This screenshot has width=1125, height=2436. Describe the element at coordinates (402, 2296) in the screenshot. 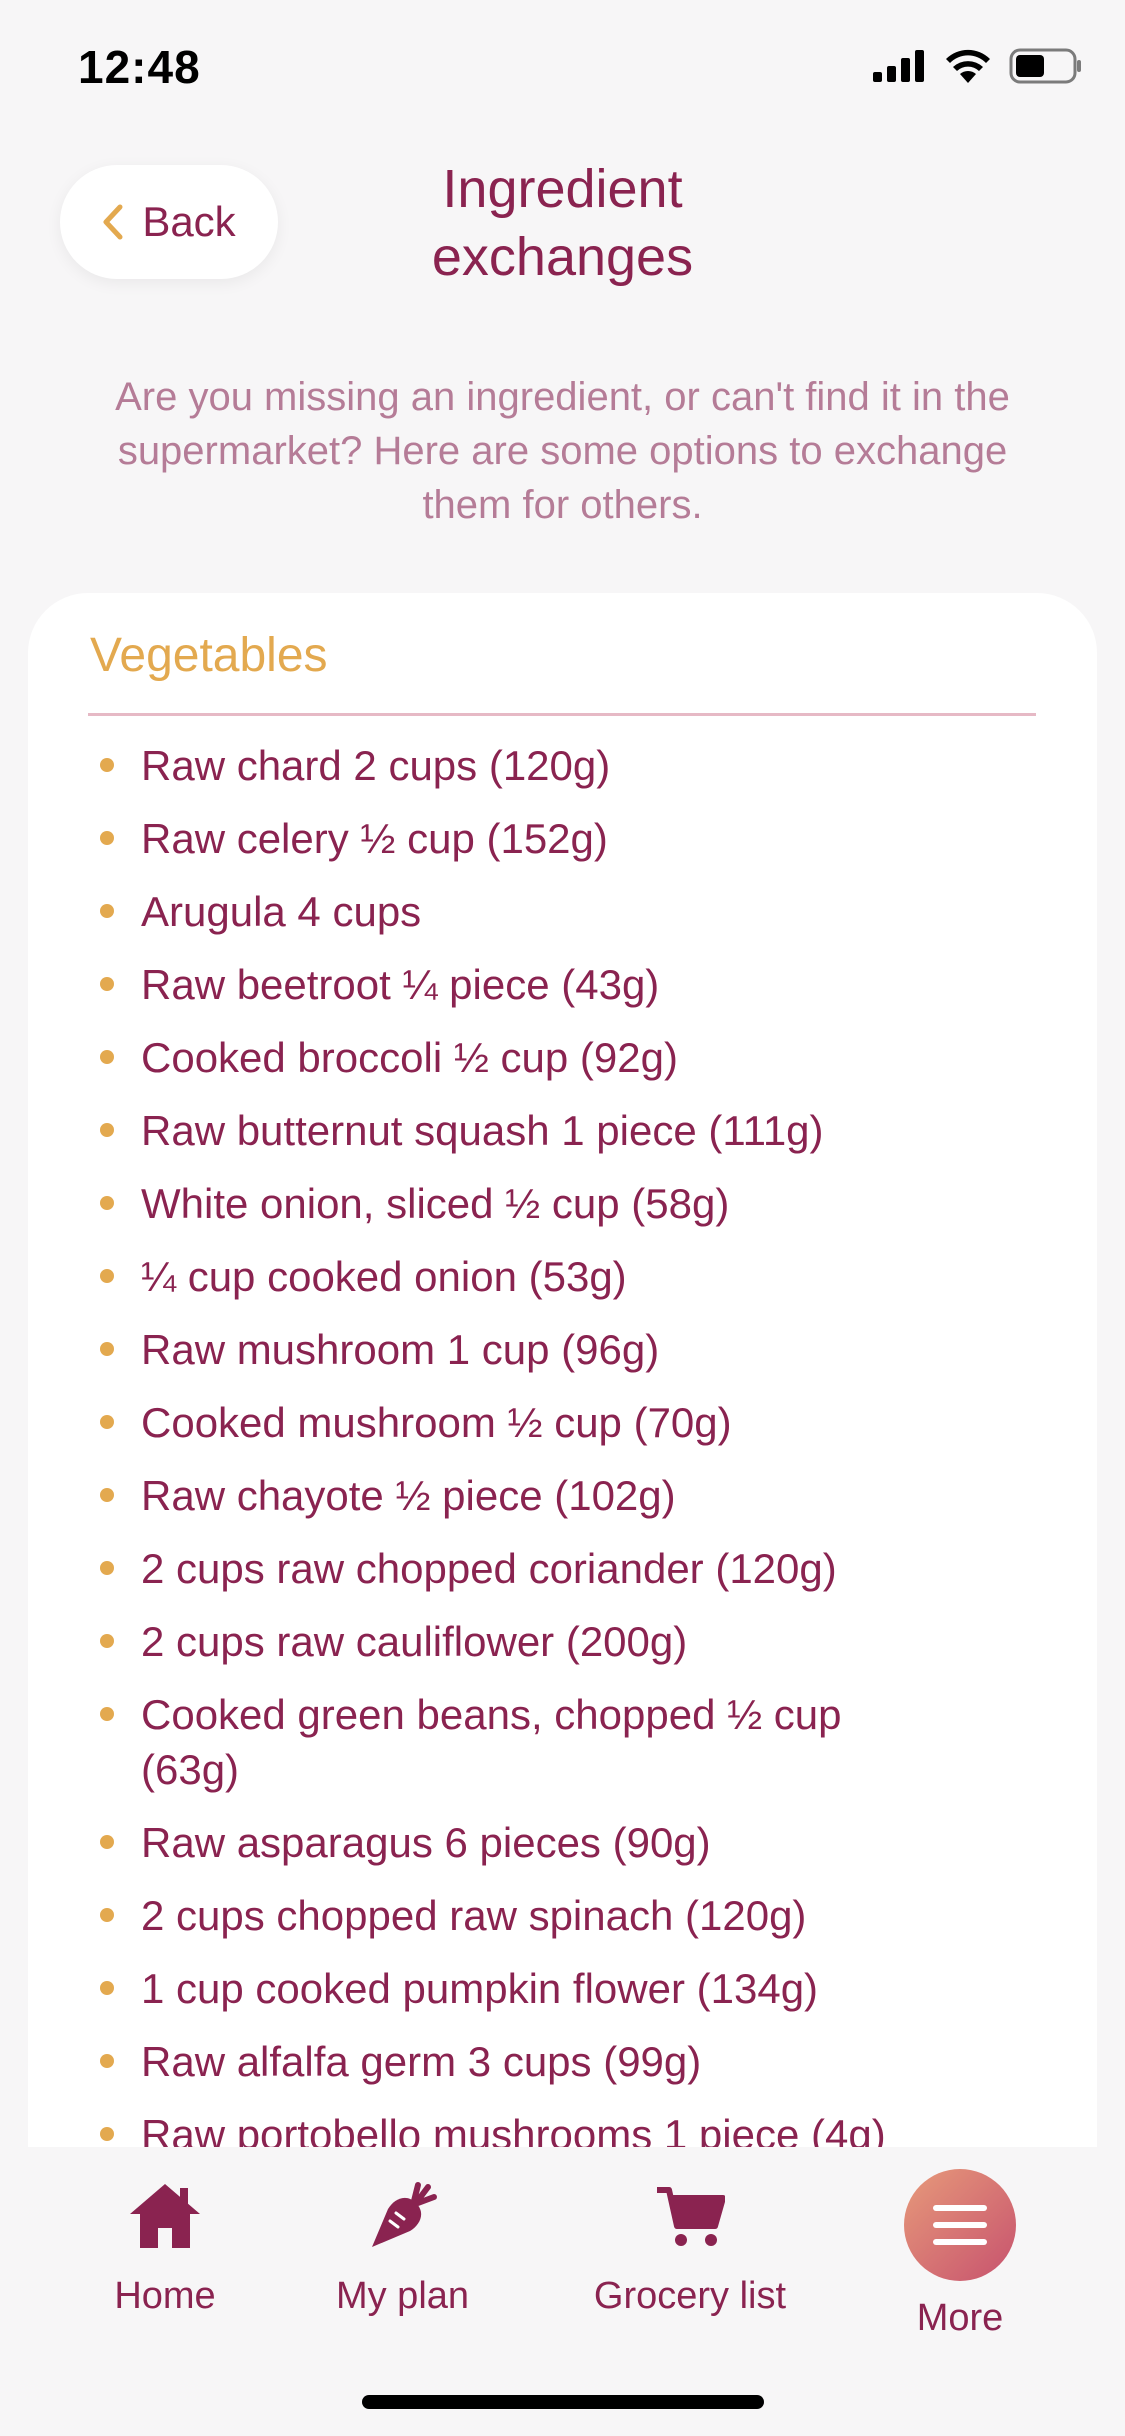

I see `tab-my-plan-label: My plan` at that location.